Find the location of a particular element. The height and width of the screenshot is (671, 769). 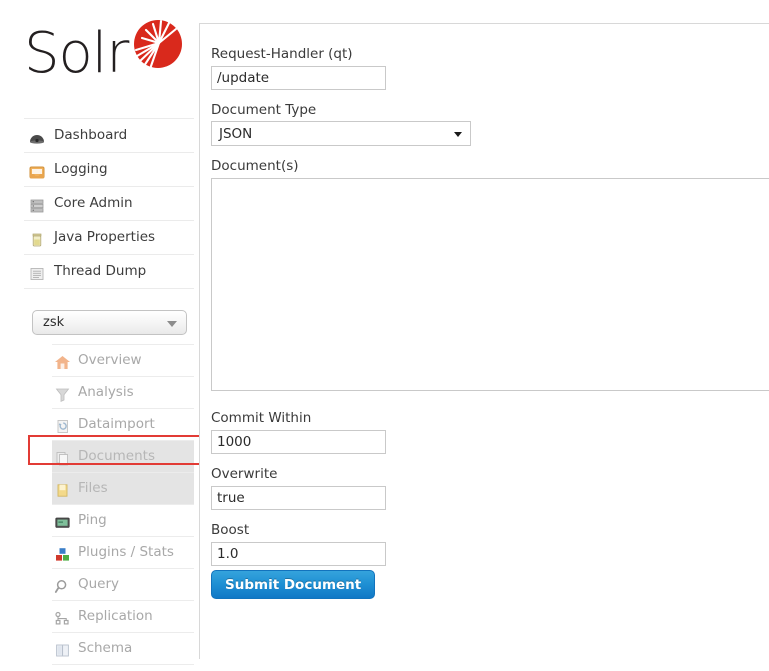

thread-dump-icon is located at coordinates (37, 272).